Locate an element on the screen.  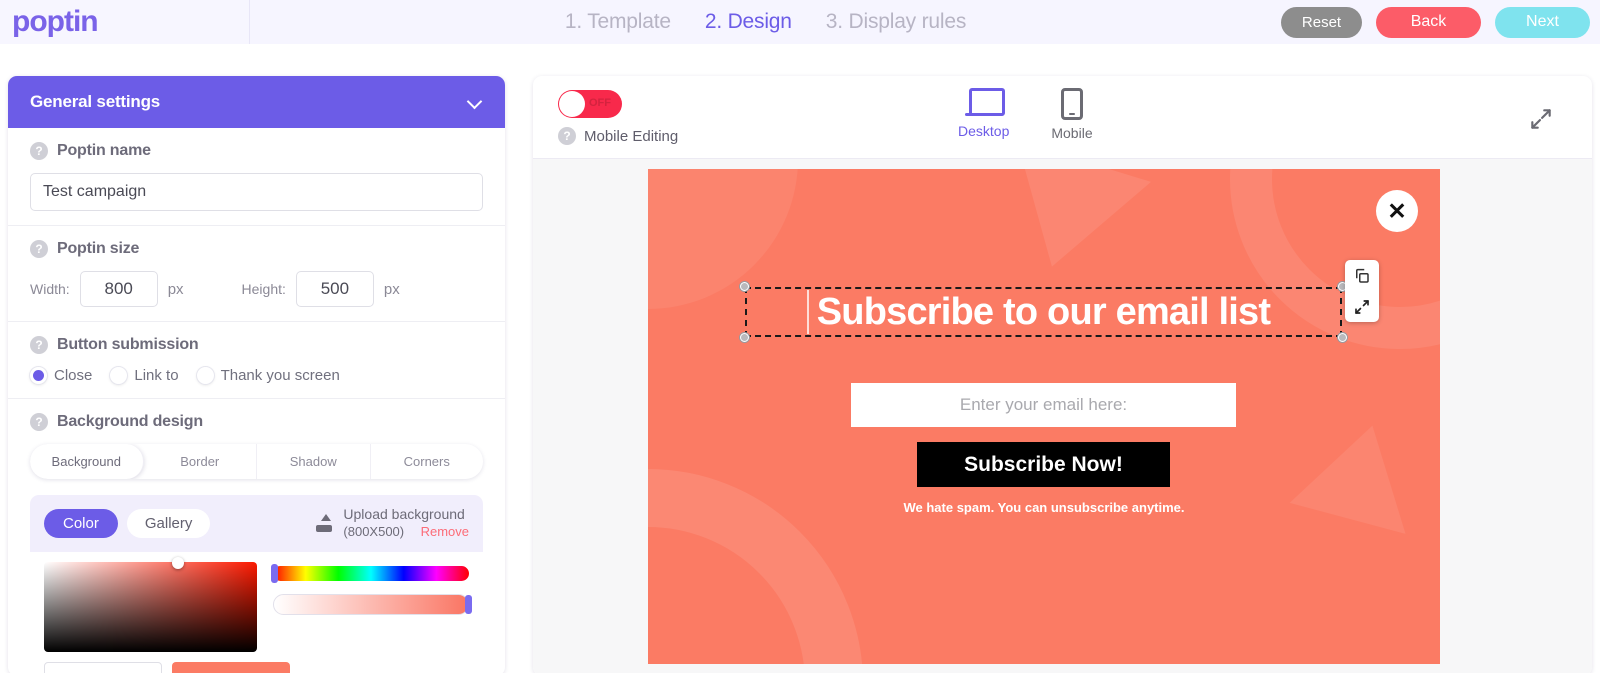
canvas-toolbar: OFF ? Mobile Editing Desktop Mobile is located at coordinates (1062, 117).